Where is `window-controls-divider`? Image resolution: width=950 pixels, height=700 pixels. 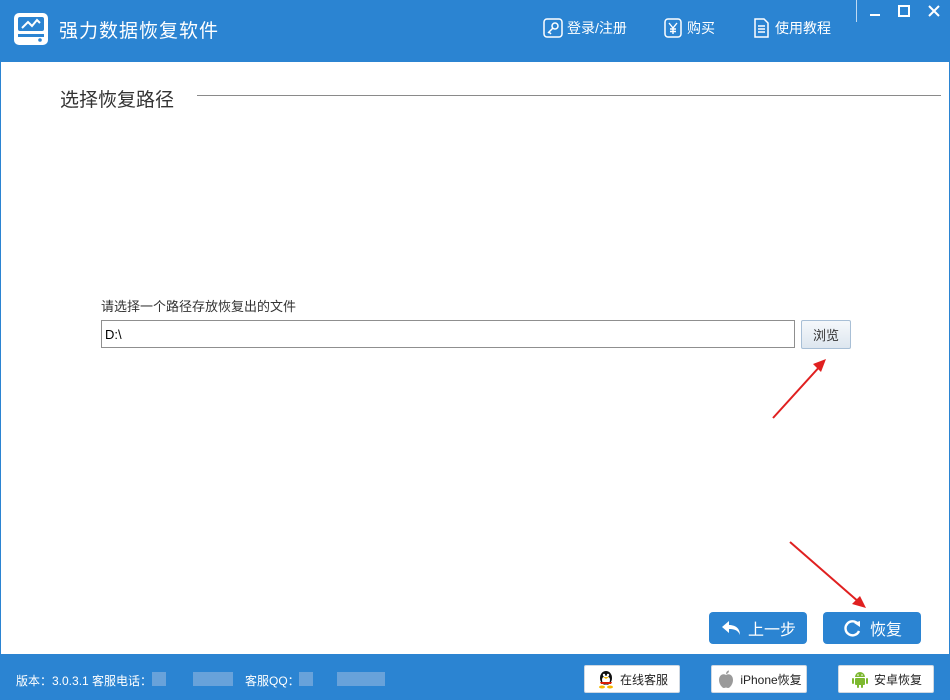
window-controls-divider is located at coordinates (856, 11).